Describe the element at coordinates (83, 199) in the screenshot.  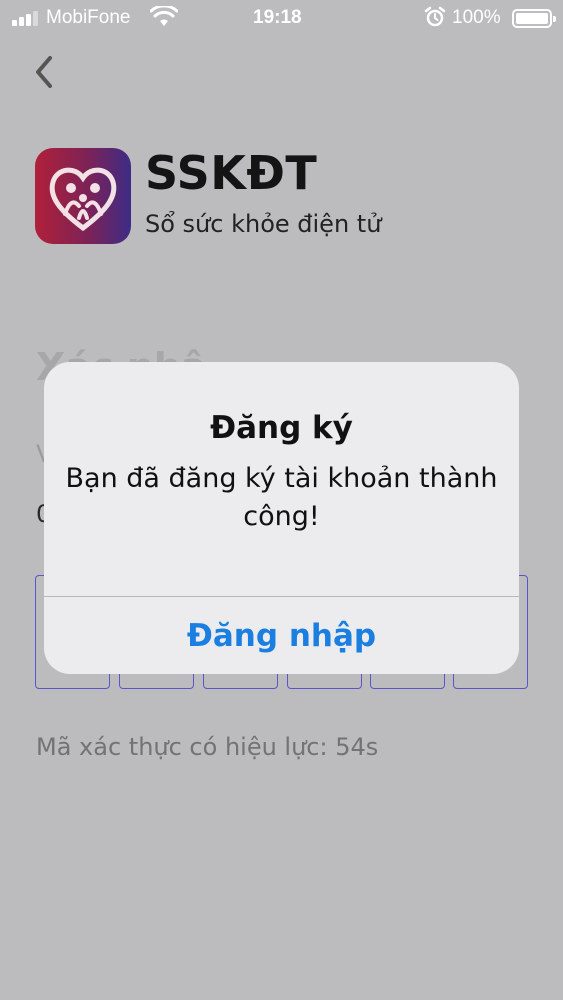
I see `heart-family-icon` at that location.